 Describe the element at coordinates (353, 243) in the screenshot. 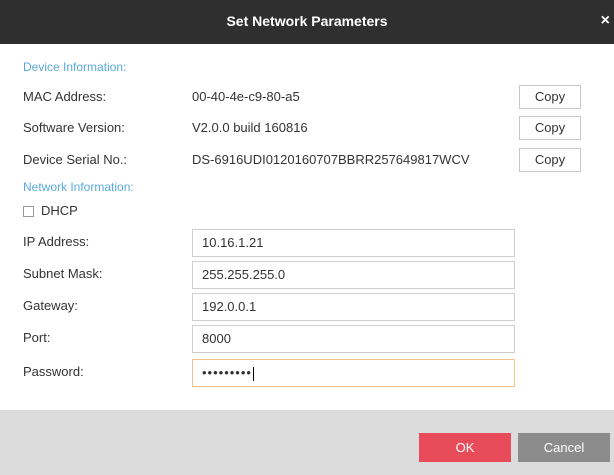

I see `ip-address-input: 10.16.1.21` at that location.